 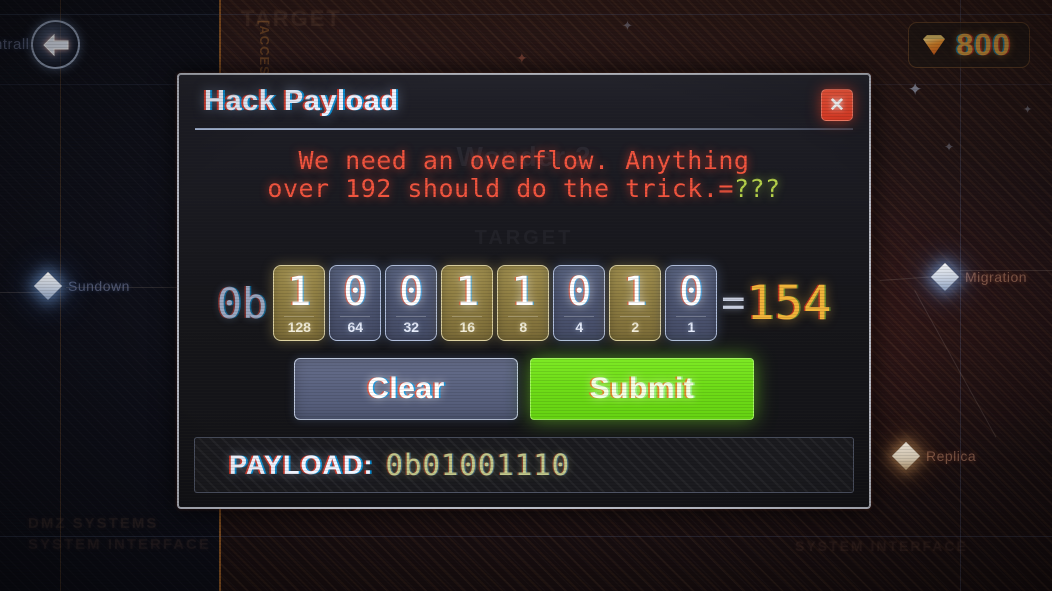 I want to click on map-node-migration: Migration, so click(x=979, y=277).